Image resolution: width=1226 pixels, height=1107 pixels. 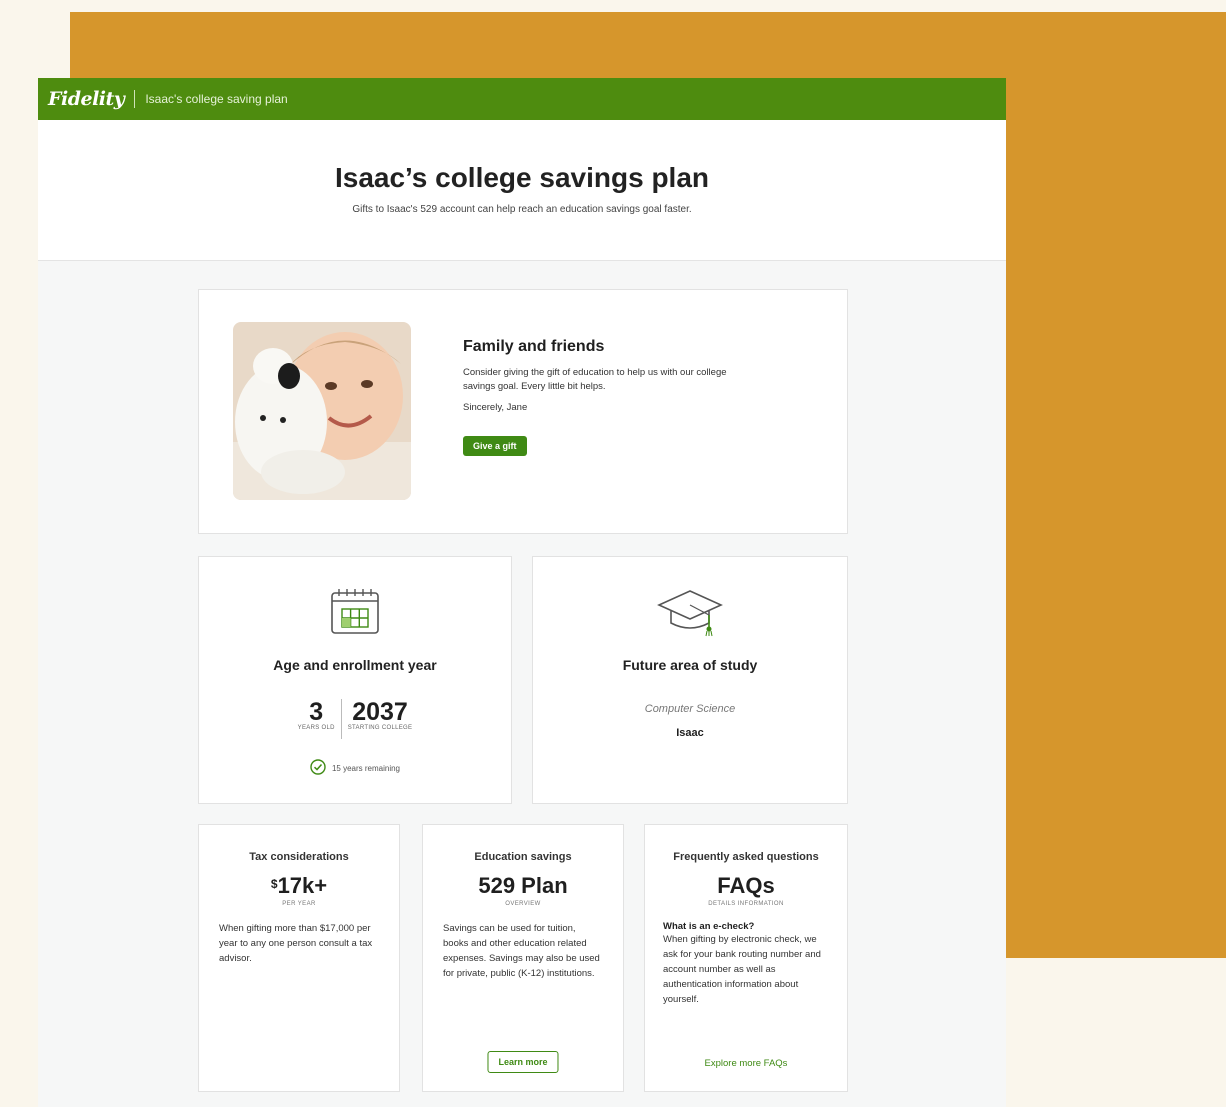 What do you see at coordinates (746, 885) in the screenshot?
I see `faq-value: FAQs` at bounding box center [746, 885].